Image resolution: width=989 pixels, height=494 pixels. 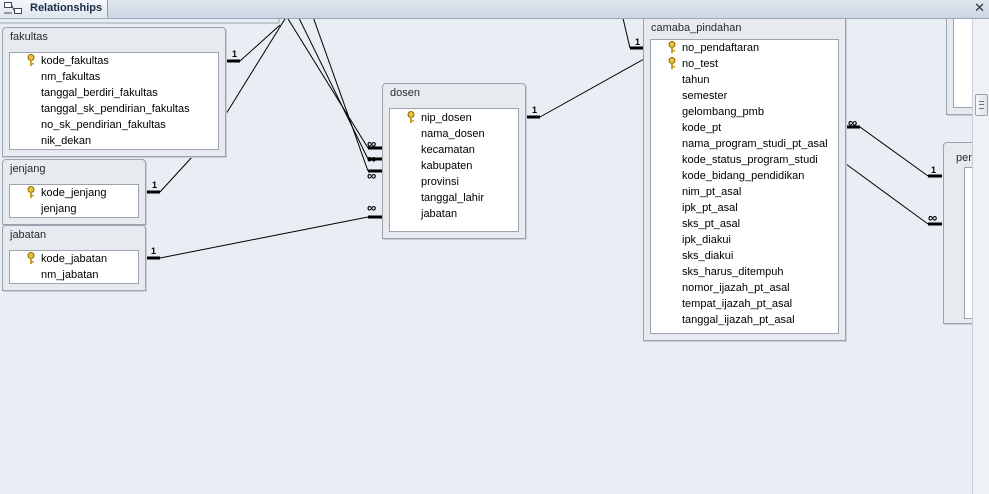 I want to click on field-list: kode_jabatan nm_jabatan, so click(x=74, y=267).